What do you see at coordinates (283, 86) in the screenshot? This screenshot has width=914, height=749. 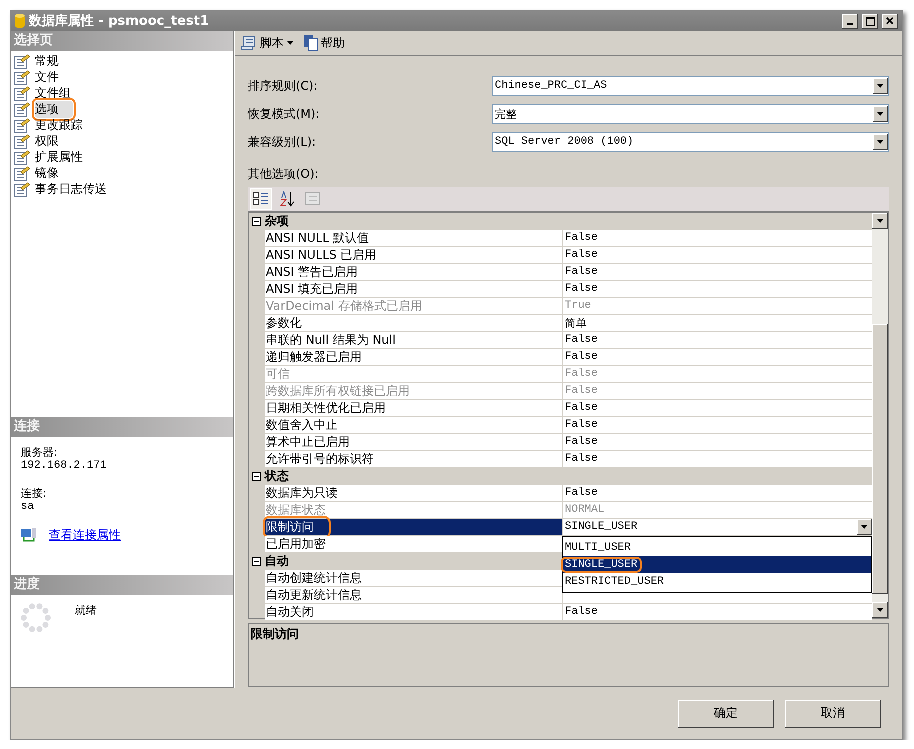 I see `field-label: 排序规则(C):` at bounding box center [283, 86].